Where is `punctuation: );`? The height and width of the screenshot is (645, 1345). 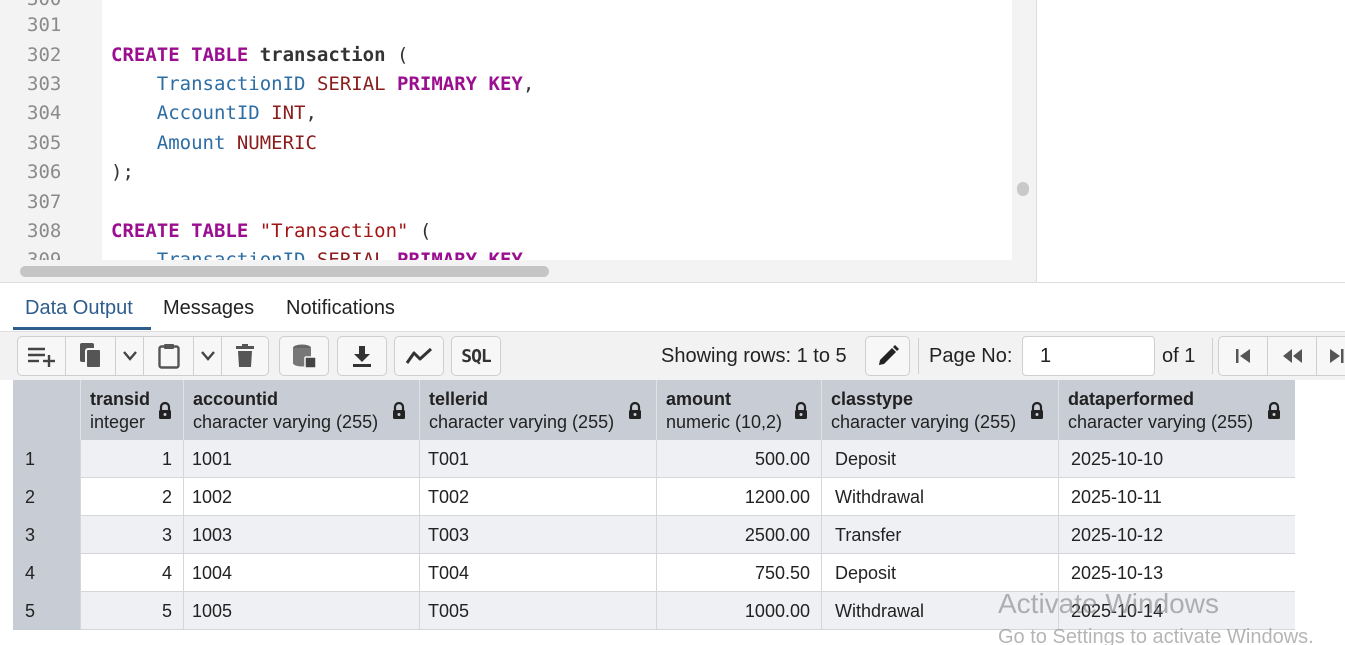 punctuation: ); is located at coordinates (122, 172).